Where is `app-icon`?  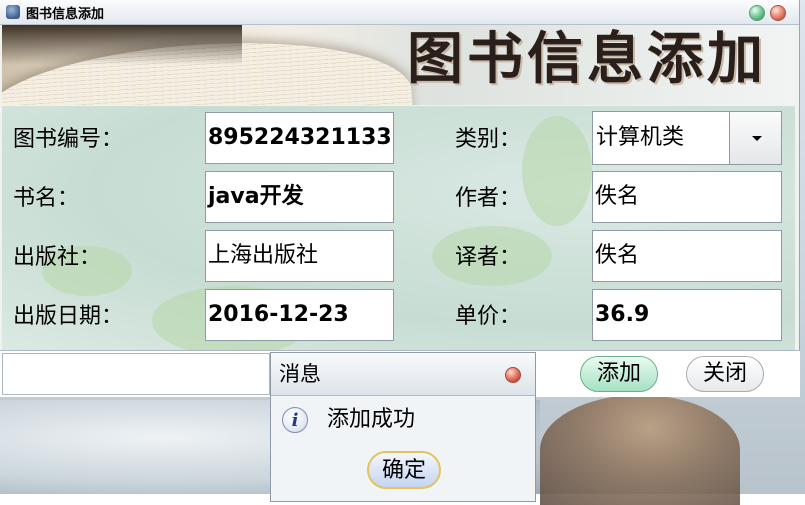 app-icon is located at coordinates (13, 12).